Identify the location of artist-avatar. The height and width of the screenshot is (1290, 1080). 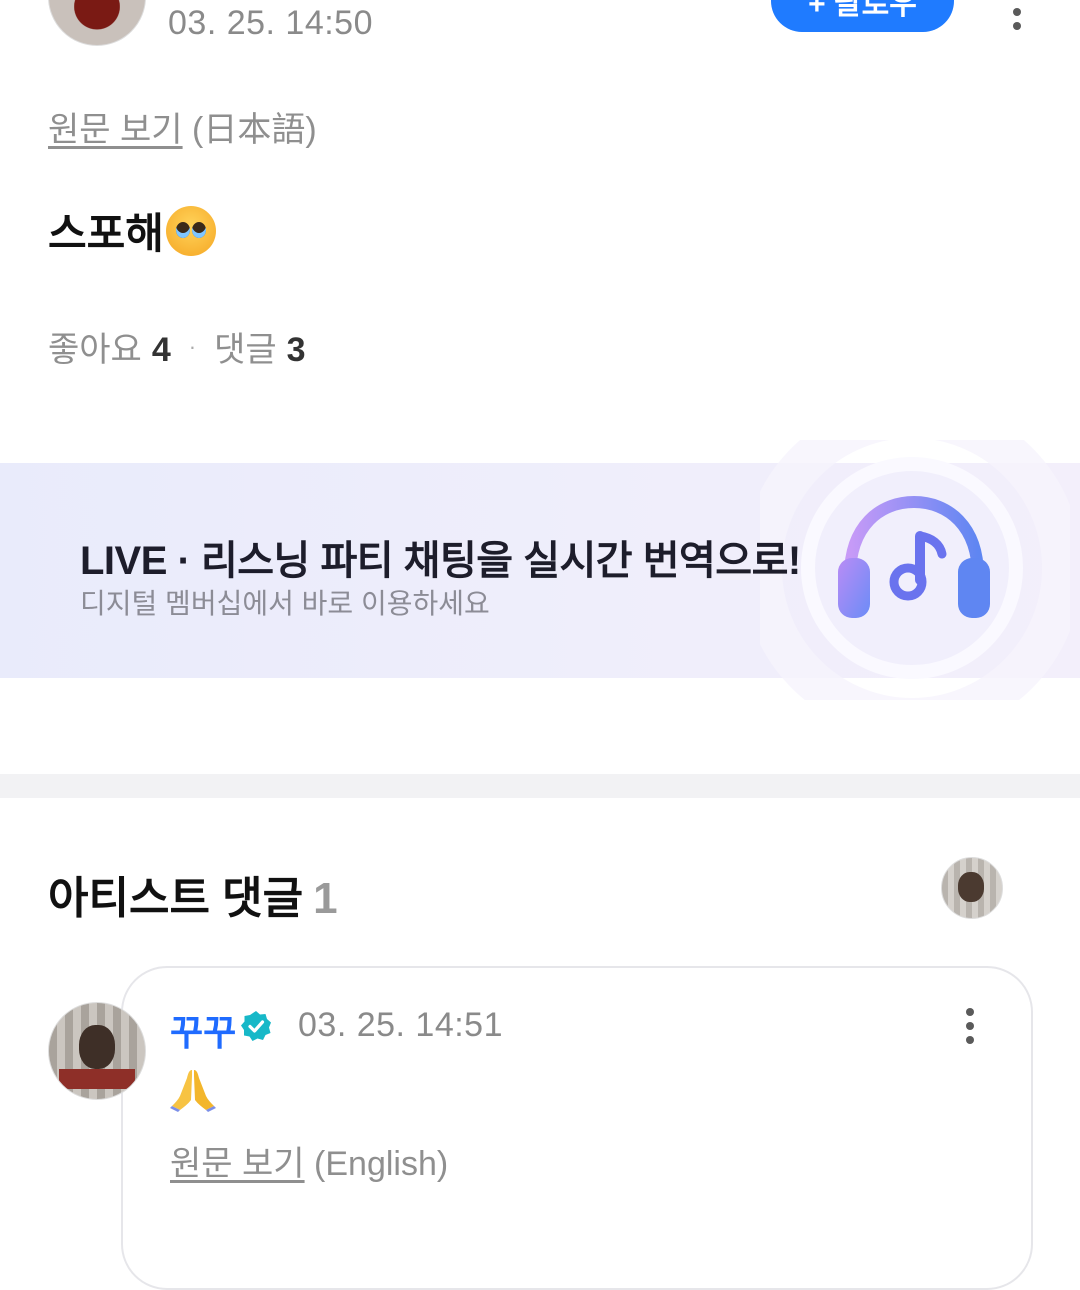
(972, 888).